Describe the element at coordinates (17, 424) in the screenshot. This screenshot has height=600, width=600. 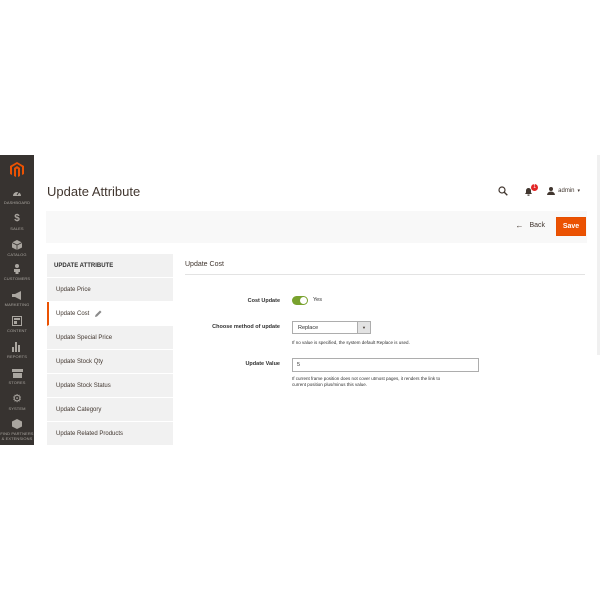
I see `box-icon` at that location.